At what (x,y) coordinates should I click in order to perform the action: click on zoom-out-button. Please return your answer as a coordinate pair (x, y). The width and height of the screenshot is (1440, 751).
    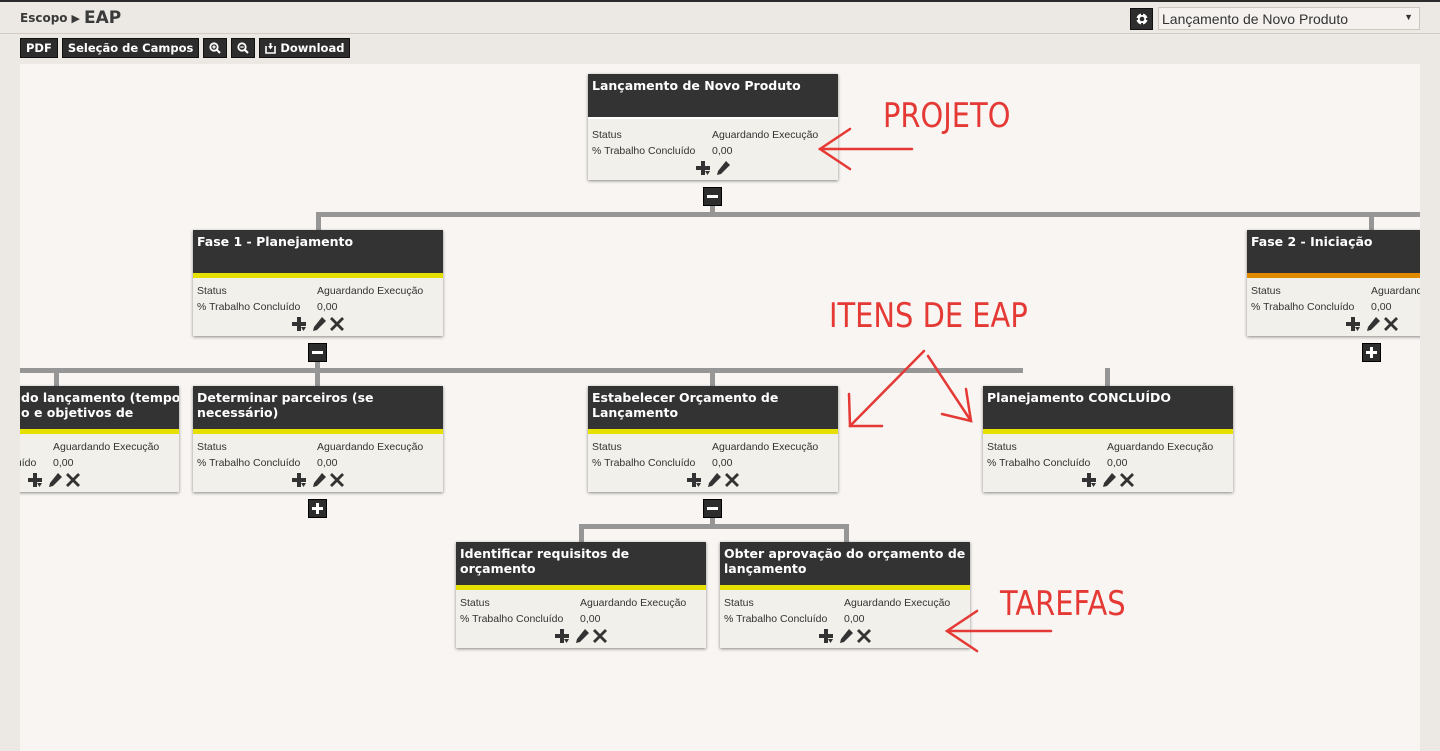
    Looking at the image, I should click on (243, 48).